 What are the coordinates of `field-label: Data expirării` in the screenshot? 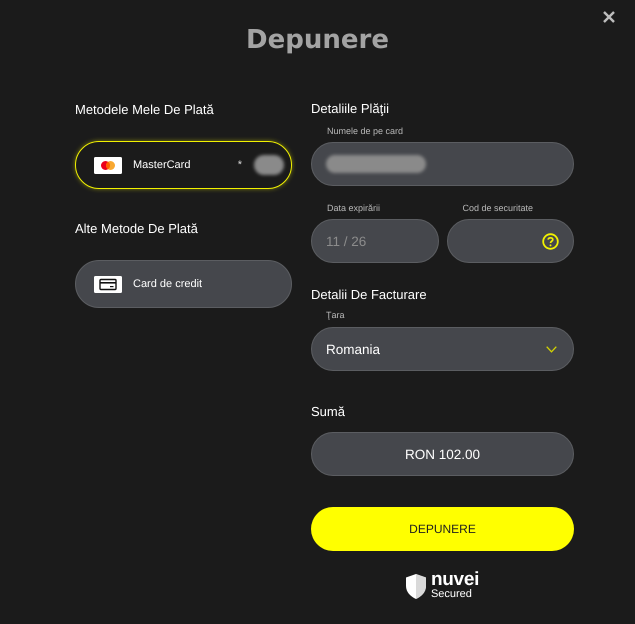 It's located at (354, 208).